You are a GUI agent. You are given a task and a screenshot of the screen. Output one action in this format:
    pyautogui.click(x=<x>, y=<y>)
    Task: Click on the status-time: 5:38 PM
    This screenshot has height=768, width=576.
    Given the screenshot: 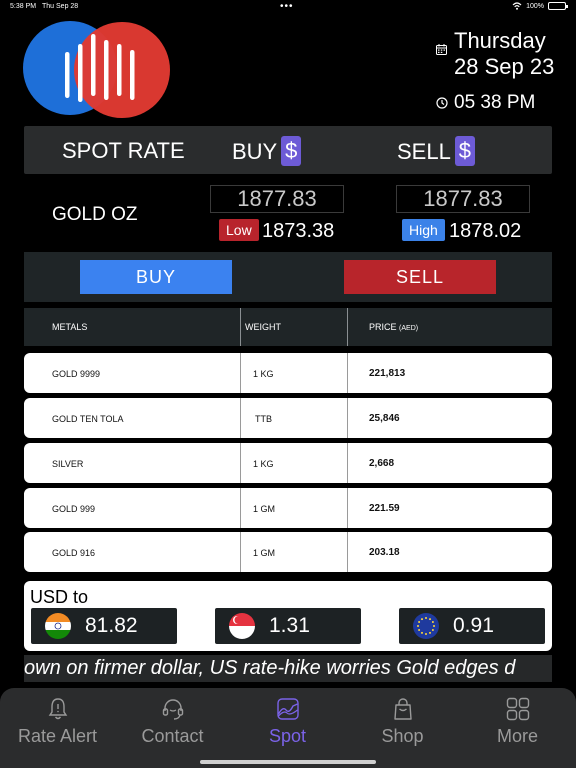 What is the action you would take?
    pyautogui.click(x=23, y=6)
    